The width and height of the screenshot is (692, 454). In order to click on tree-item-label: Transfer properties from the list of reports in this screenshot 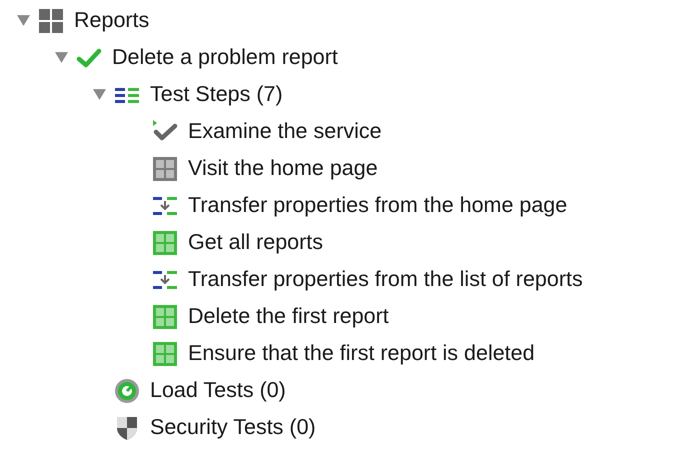, I will do `click(385, 279)`.